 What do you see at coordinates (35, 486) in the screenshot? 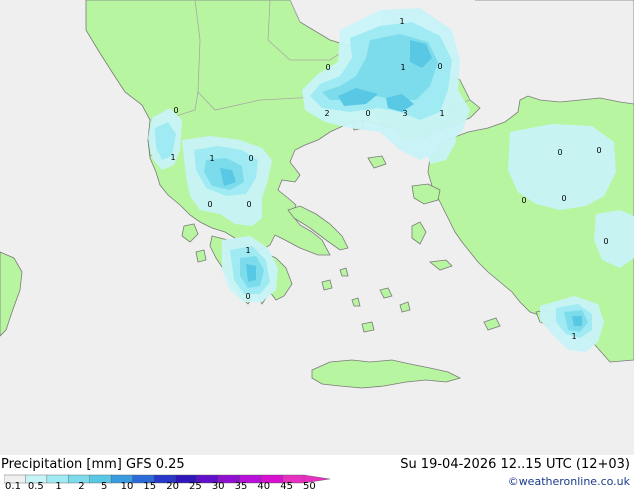
I see `legend-tick-label: 0.5` at bounding box center [35, 486].